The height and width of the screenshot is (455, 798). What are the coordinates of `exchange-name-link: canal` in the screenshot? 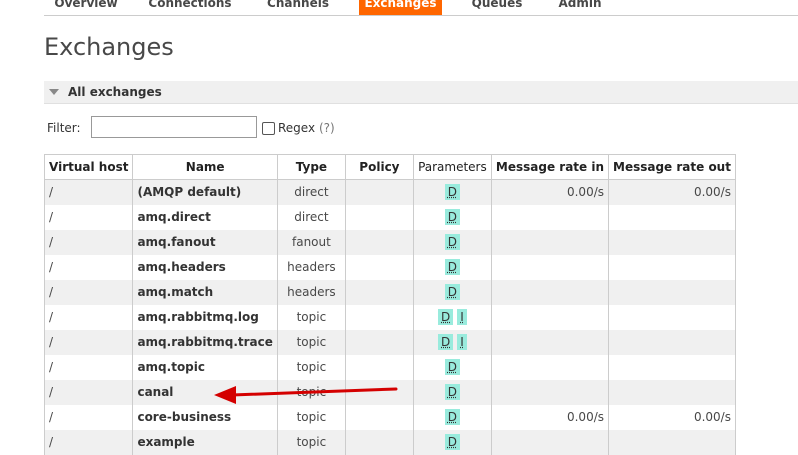 It's located at (205, 392).